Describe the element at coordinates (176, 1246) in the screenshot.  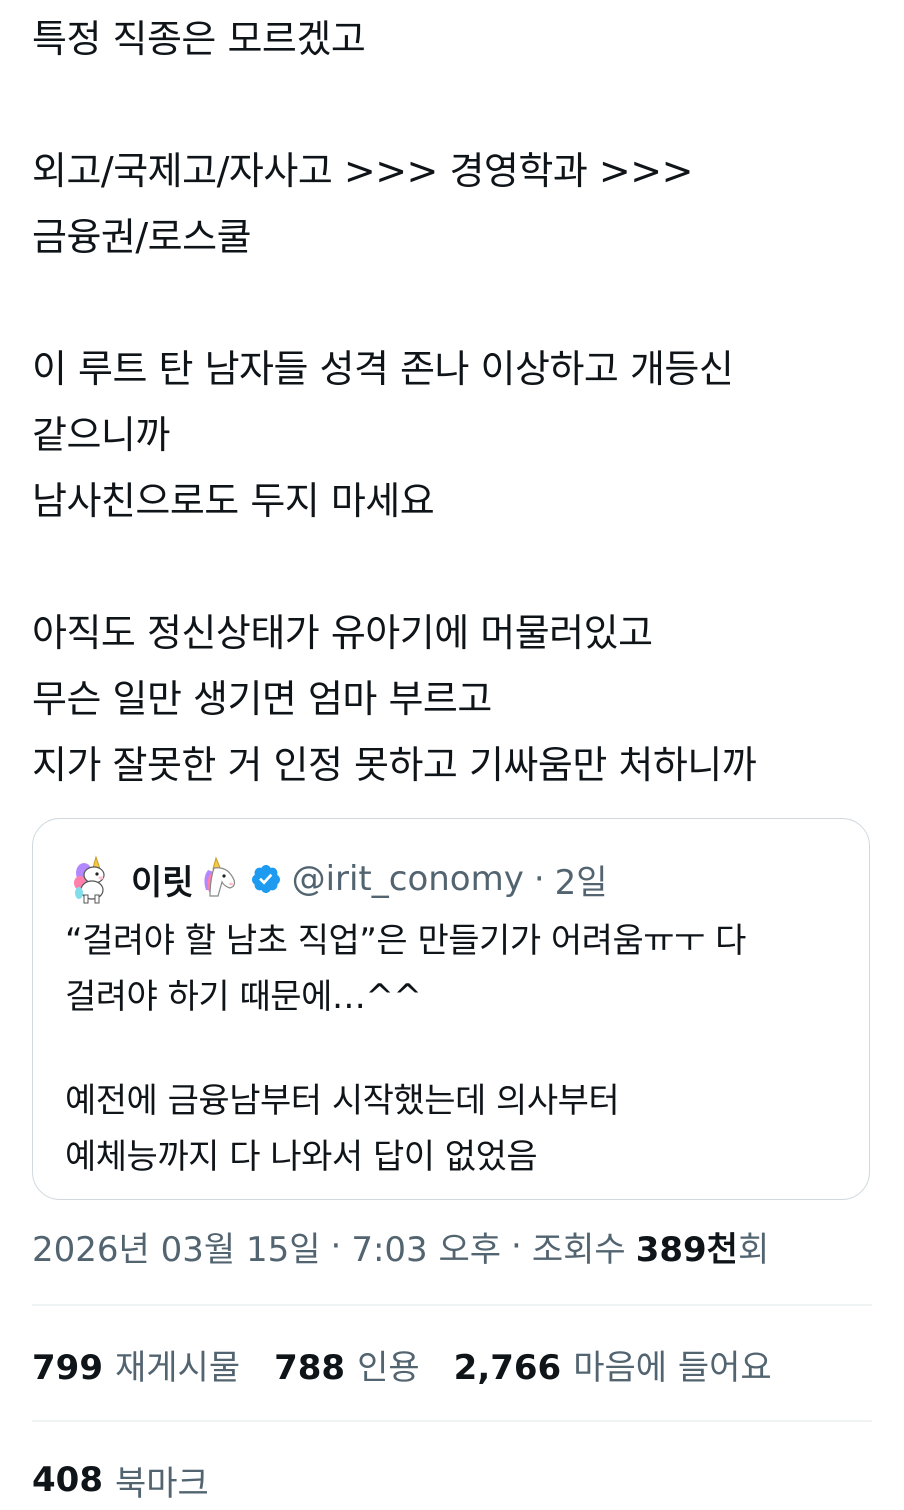
I see `tweet-date: 2026년 03월 15일` at that location.